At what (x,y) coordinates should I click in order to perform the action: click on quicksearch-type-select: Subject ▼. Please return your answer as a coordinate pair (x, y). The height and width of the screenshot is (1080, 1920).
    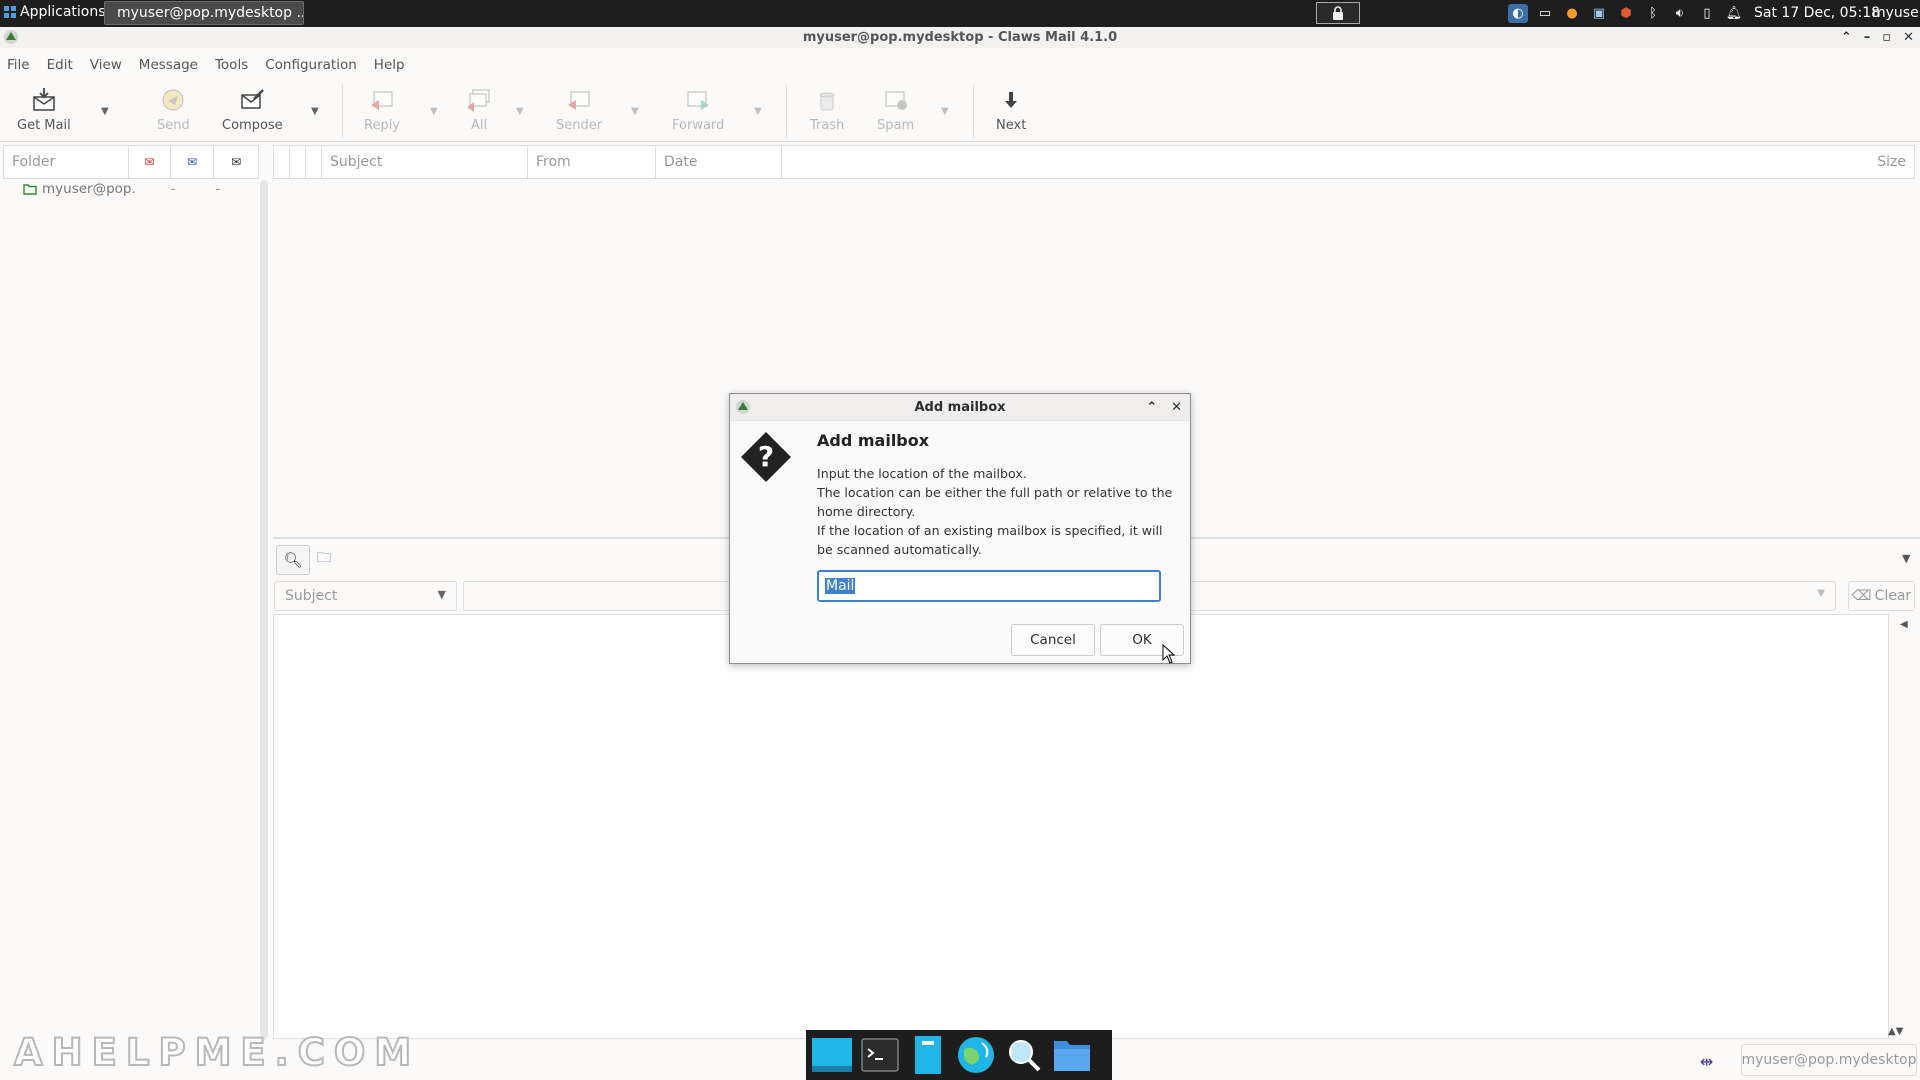
    Looking at the image, I should click on (365, 596).